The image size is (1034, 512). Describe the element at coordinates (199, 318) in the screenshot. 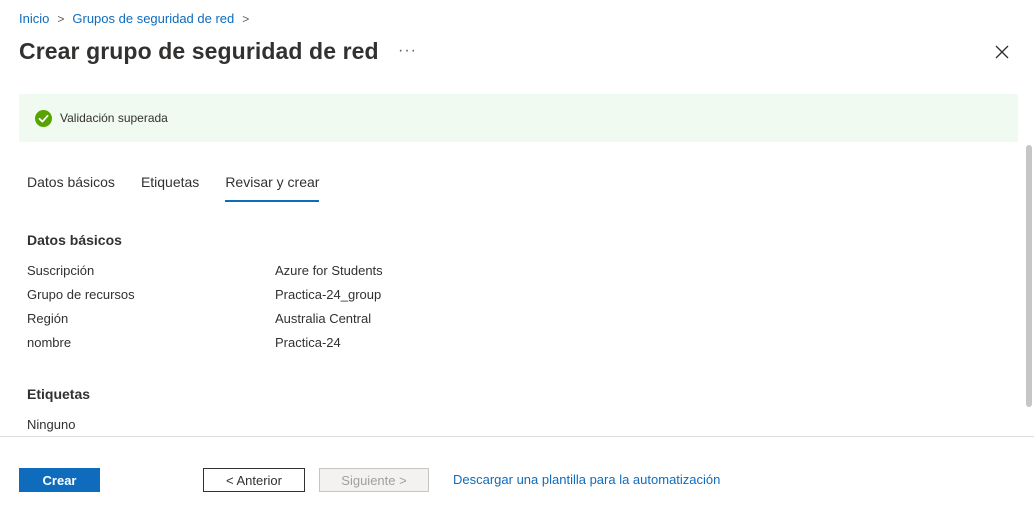

I see `summary-row: Región Australia Central` at that location.